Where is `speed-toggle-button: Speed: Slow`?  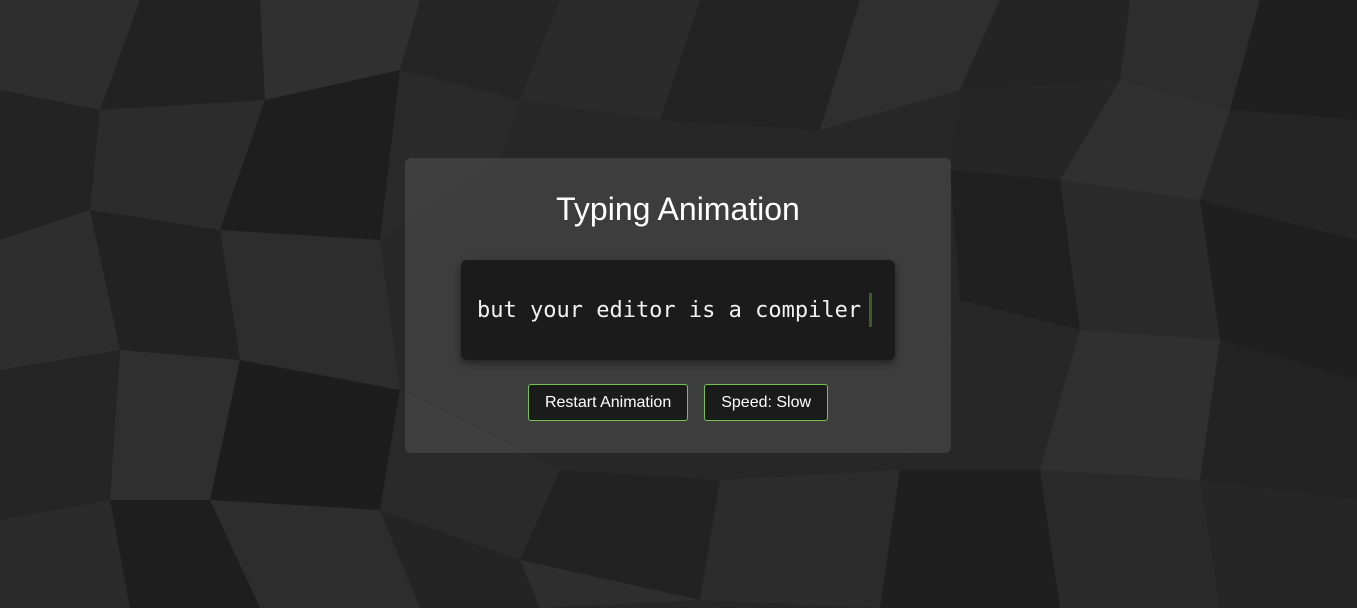
speed-toggle-button: Speed: Slow is located at coordinates (766, 402).